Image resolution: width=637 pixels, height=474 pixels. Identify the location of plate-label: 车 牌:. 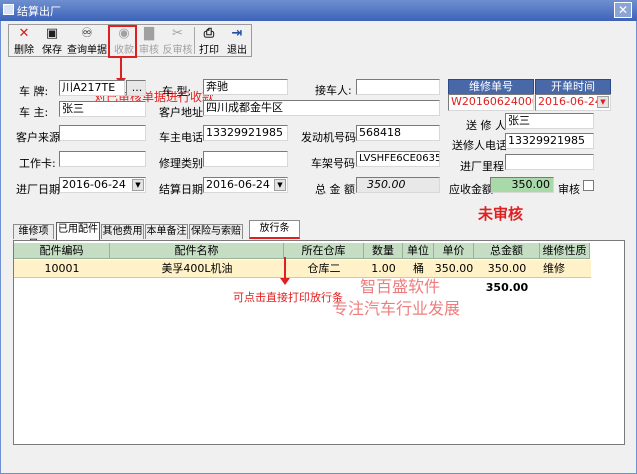
(34, 91).